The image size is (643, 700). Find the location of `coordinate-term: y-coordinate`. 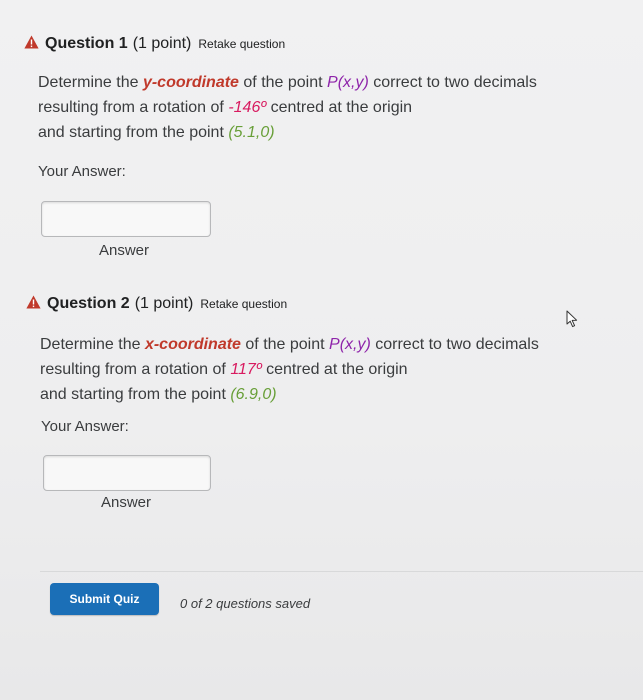

coordinate-term: y-coordinate is located at coordinates (190, 82).